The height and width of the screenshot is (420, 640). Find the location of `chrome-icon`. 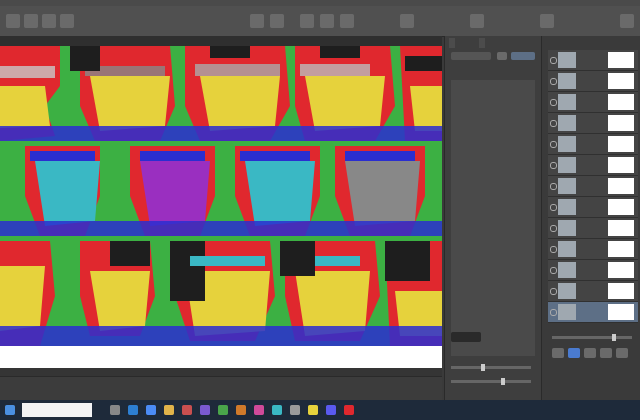

chrome-icon is located at coordinates (151, 410).